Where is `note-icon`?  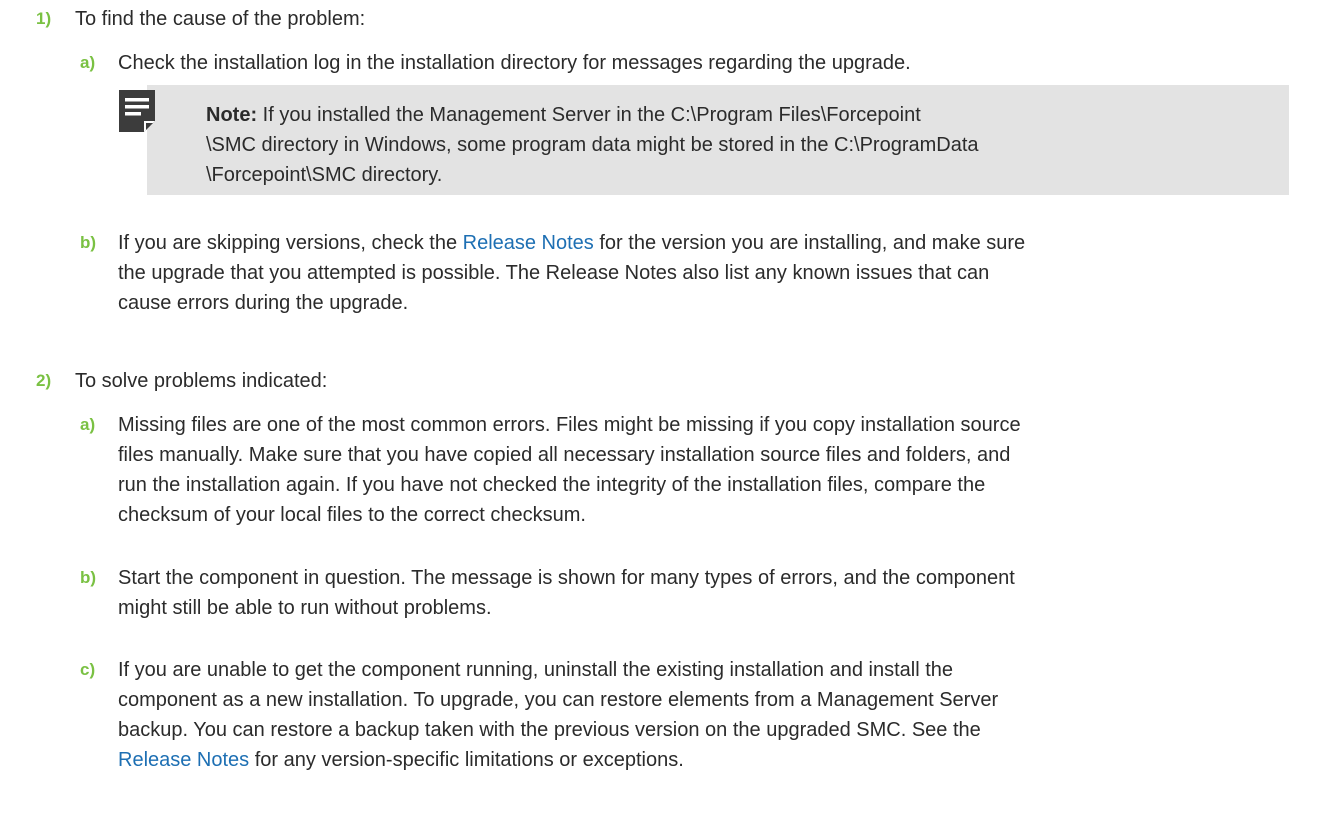
note-icon is located at coordinates (137, 111).